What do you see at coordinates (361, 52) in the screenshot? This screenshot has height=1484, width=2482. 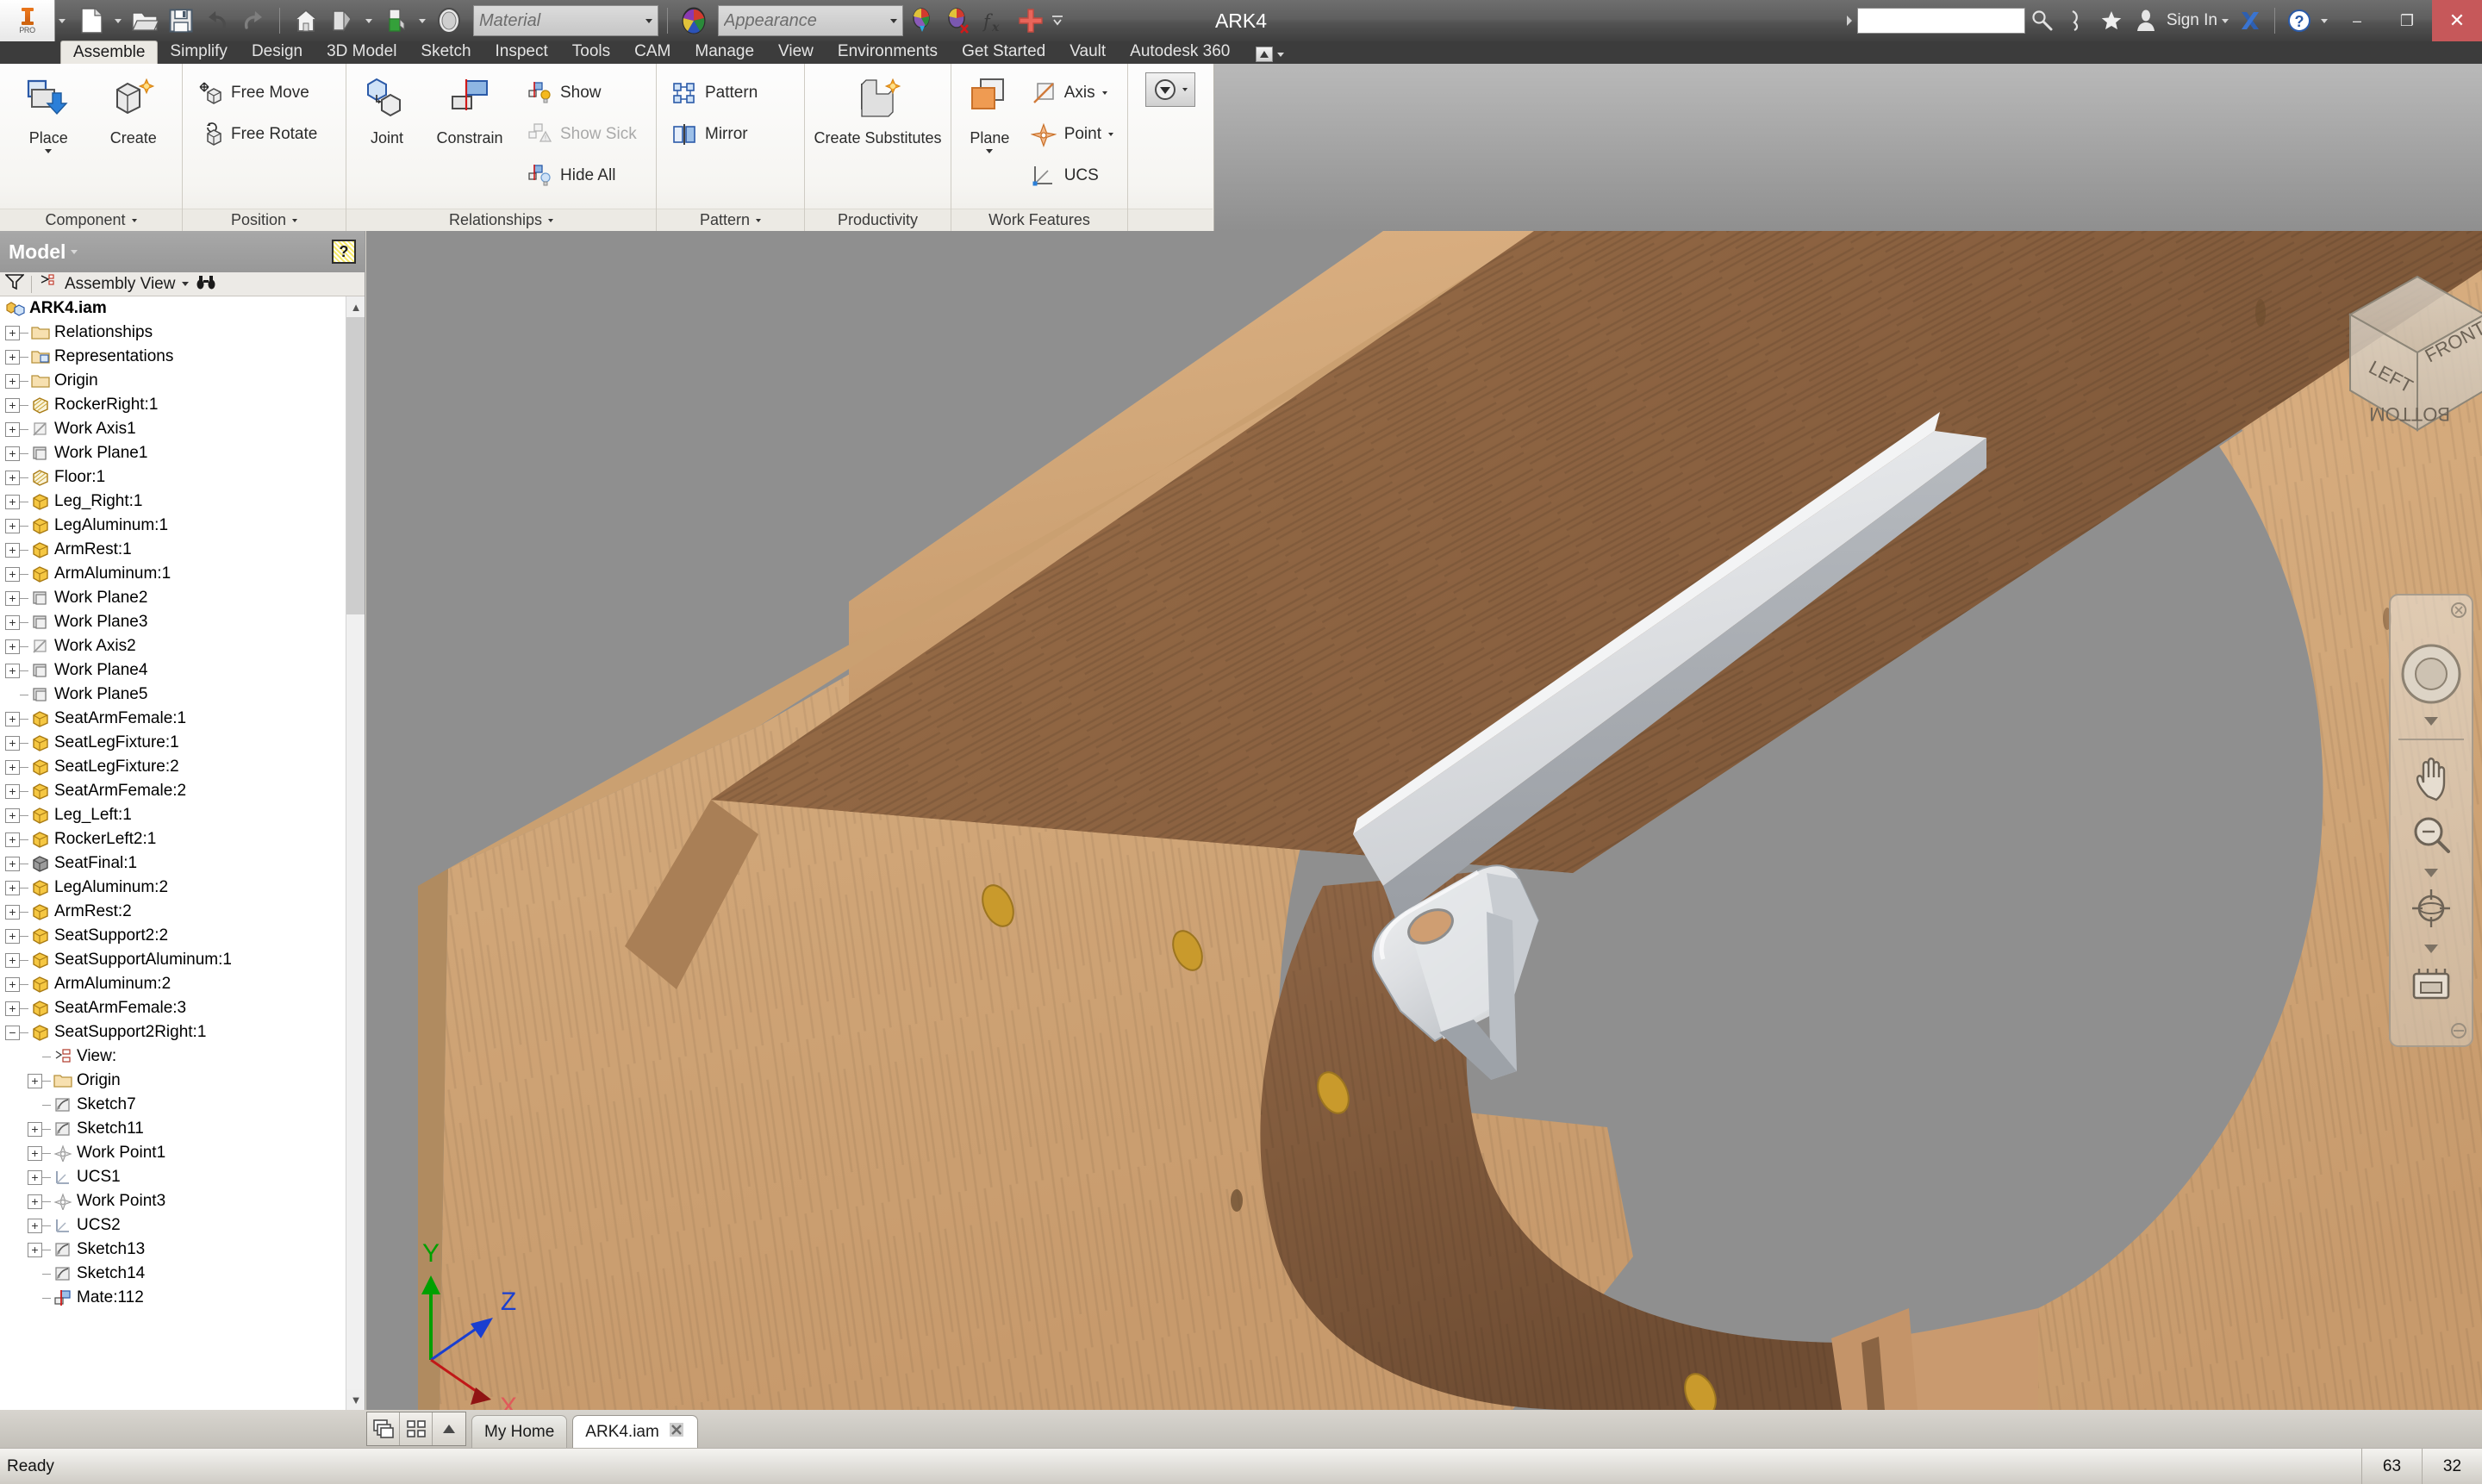 I see `ribbon-tab-3d-model: 3D Model` at bounding box center [361, 52].